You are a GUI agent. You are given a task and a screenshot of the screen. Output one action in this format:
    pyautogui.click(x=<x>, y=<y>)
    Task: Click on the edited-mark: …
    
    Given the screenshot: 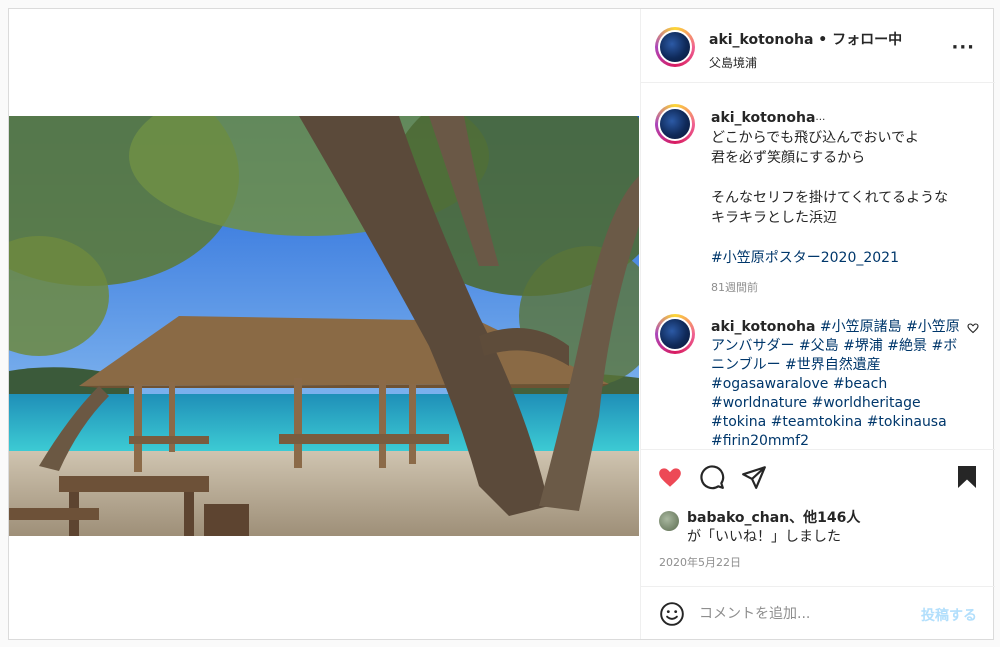 What is the action you would take?
    pyautogui.click(x=820, y=117)
    